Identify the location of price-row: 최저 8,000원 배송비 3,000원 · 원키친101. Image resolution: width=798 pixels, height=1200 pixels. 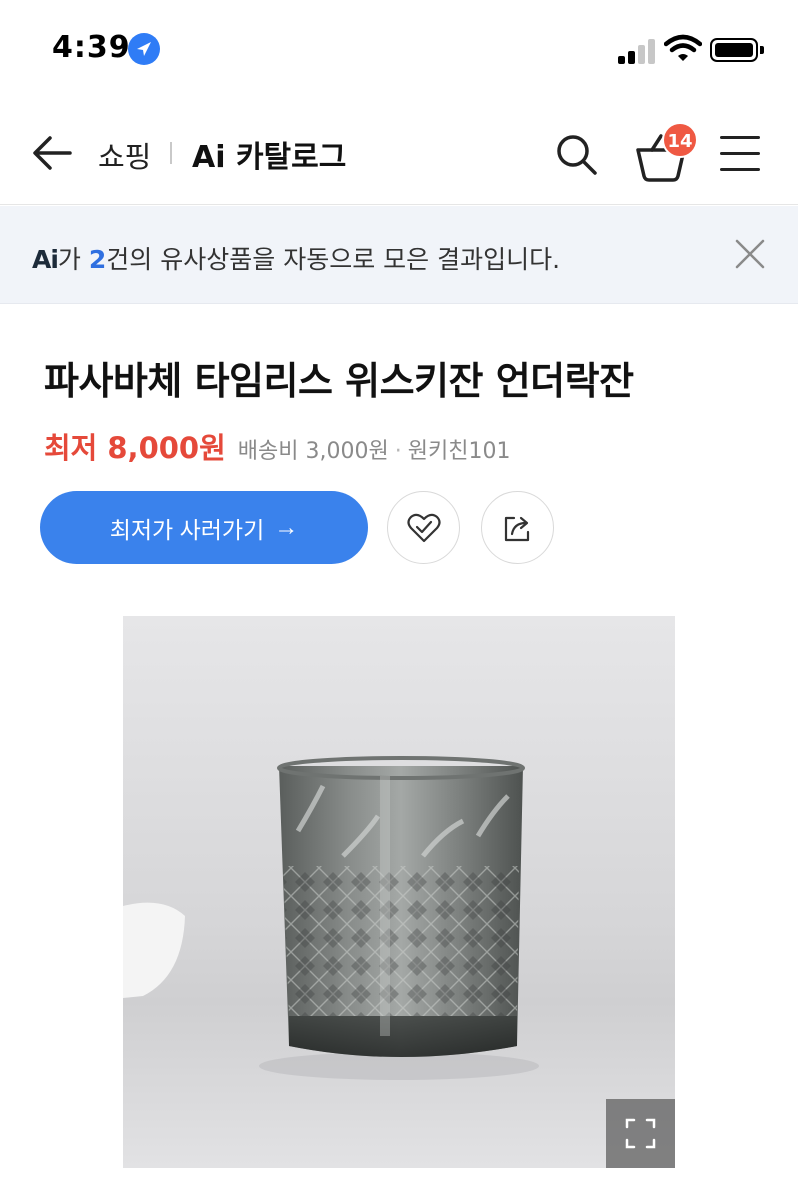
(277, 445).